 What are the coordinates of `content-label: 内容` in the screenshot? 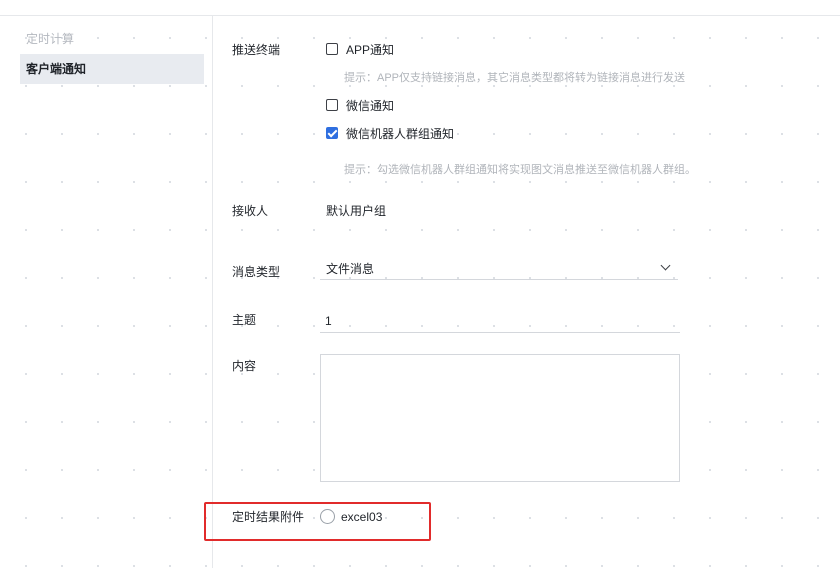 It's located at (244, 366).